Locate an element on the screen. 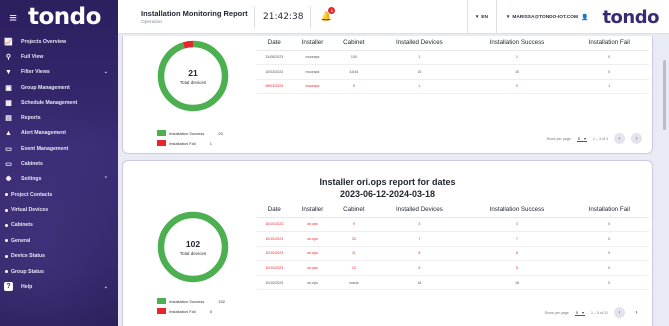  sidebar-item-event-management: ▭ Event Management is located at coordinates (59, 148).